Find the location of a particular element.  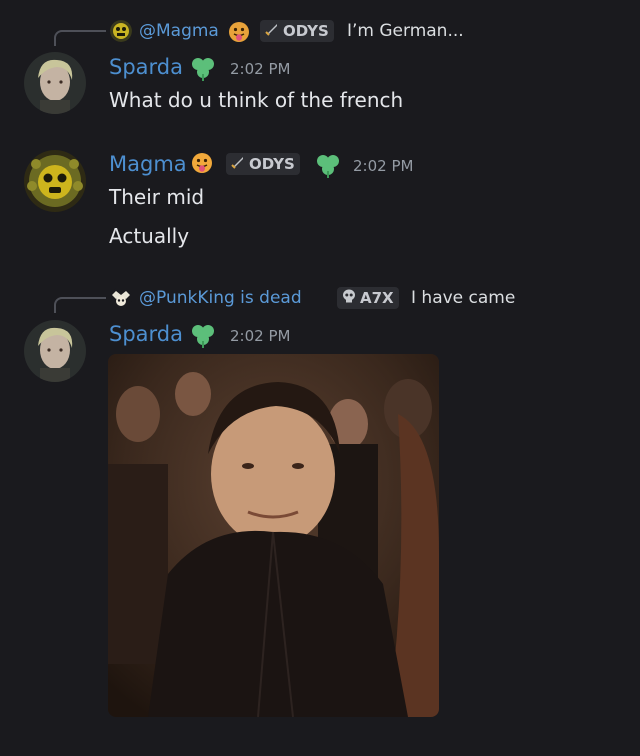

reply-username: @Magma is located at coordinates (179, 31).